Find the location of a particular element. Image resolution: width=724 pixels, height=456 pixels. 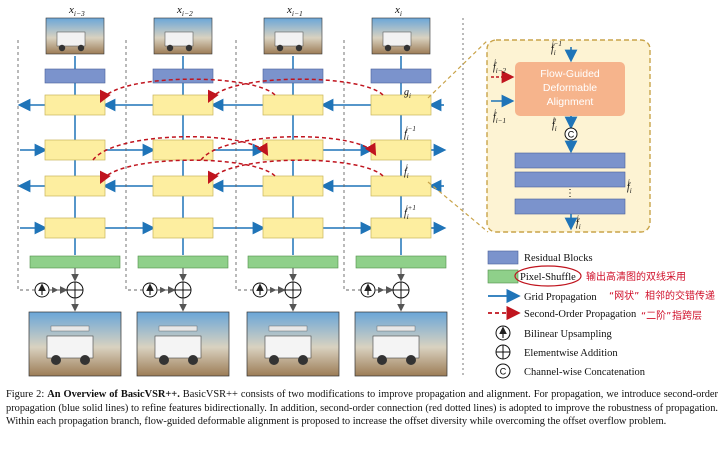

caption-title: An Overview of BasicVSR++. is located at coordinates (113, 394).